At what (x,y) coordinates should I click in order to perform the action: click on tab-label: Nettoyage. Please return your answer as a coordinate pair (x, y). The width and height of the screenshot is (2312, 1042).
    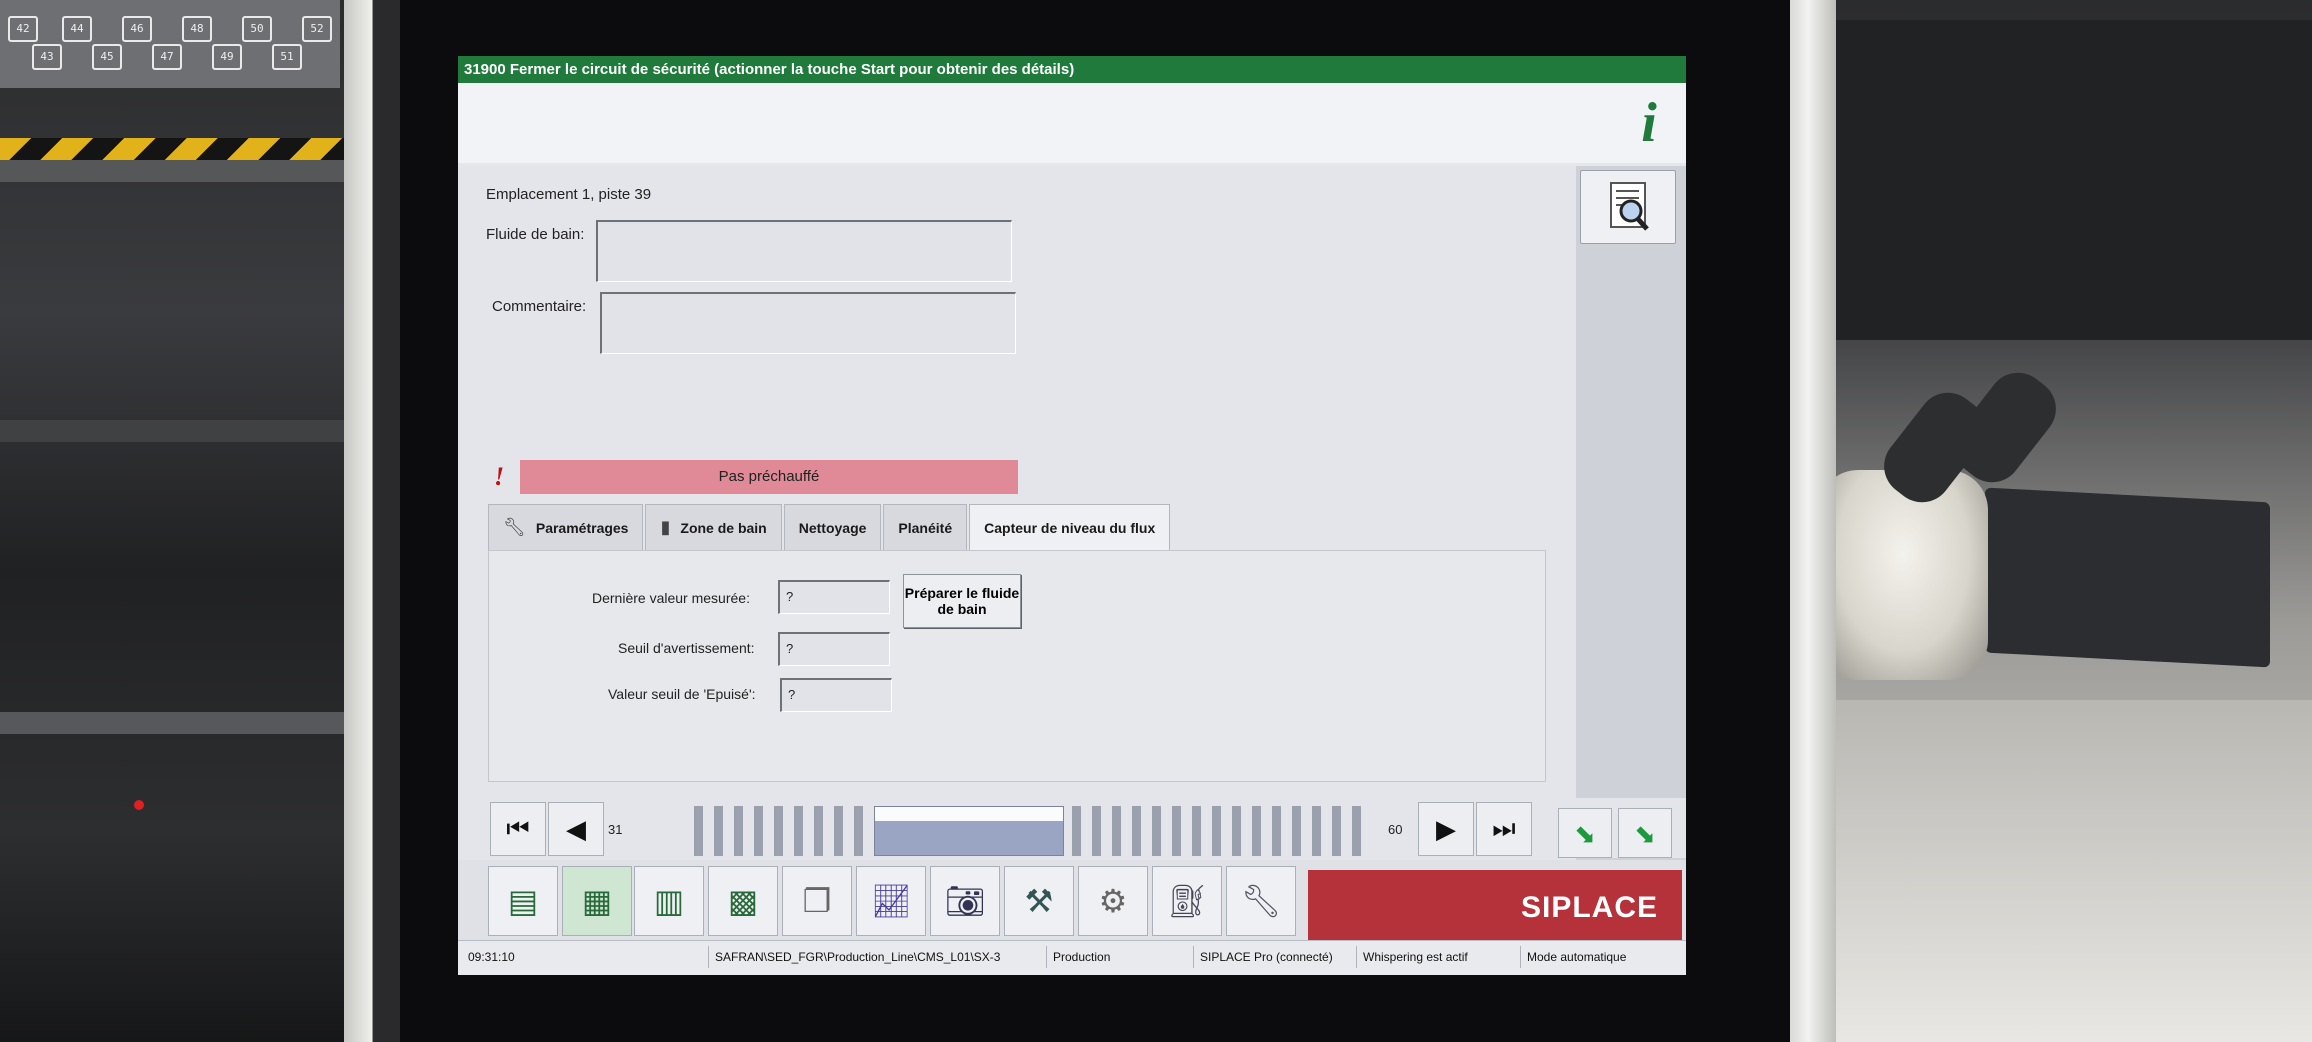
    Looking at the image, I should click on (832, 527).